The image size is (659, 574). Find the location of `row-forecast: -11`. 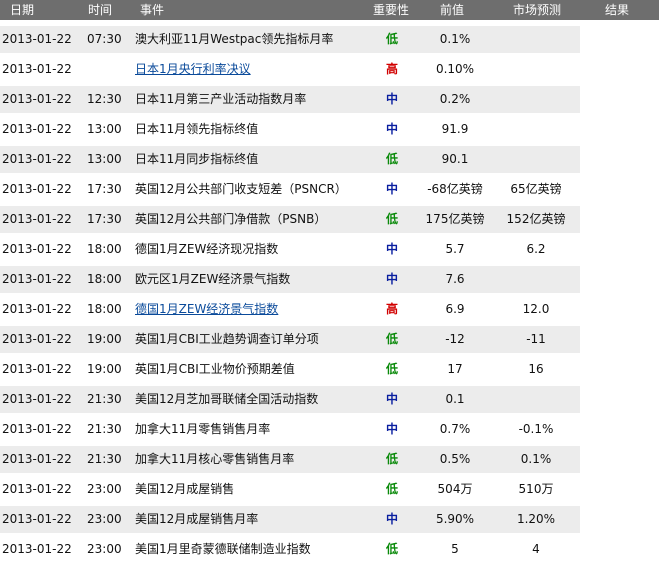

row-forecast: -11 is located at coordinates (536, 339).